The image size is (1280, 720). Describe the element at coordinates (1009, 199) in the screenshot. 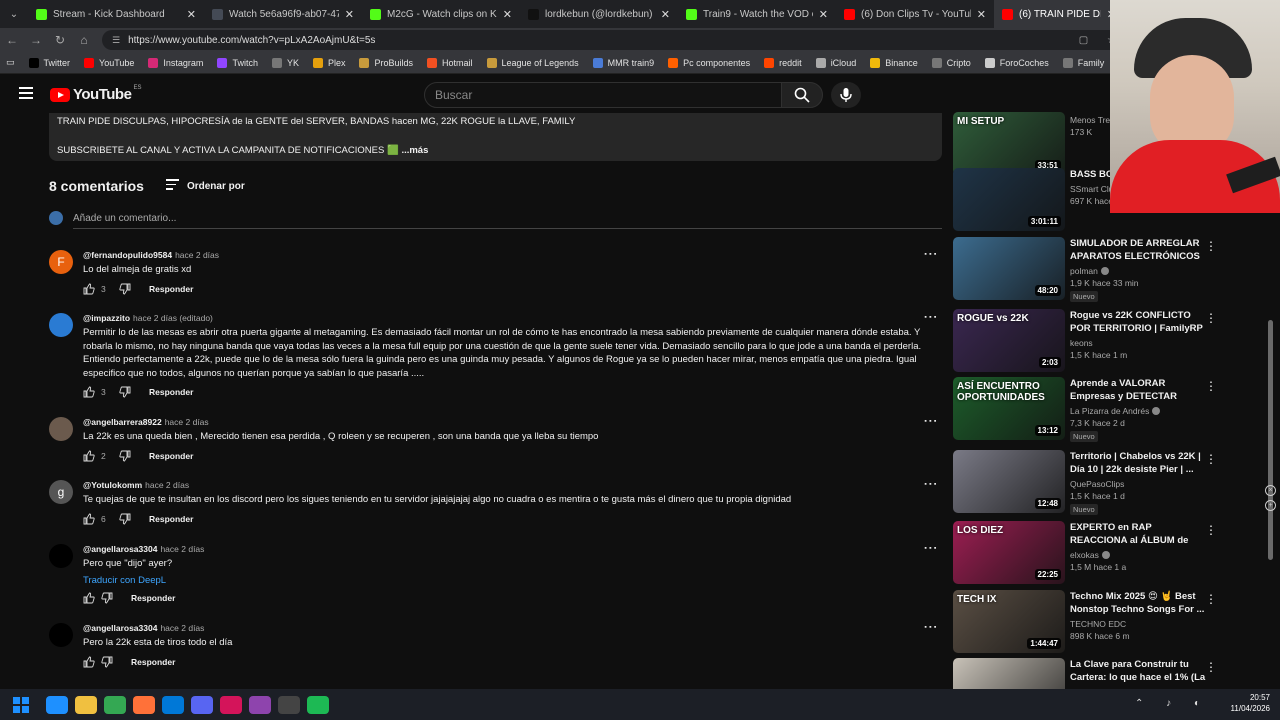

I see `video-thumbnail: 3:01:11` at that location.